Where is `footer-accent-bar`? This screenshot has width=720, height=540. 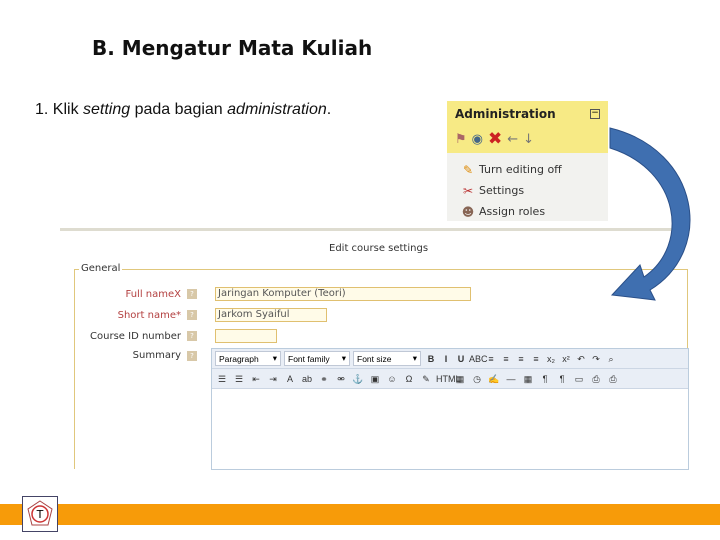
footer-accent-bar is located at coordinates (360, 514).